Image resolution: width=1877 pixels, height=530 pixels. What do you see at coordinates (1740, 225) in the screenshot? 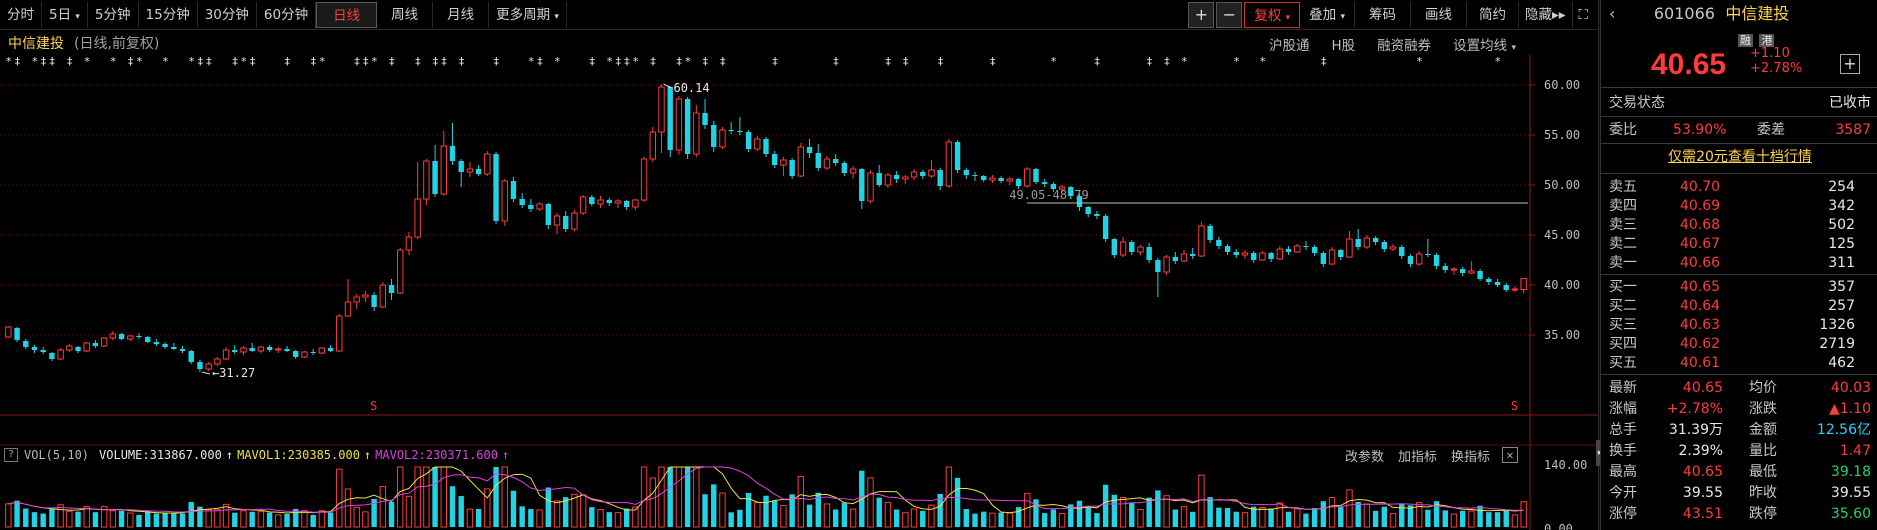
I see `order-book-row: 卖三 40.68 502` at bounding box center [1740, 225].